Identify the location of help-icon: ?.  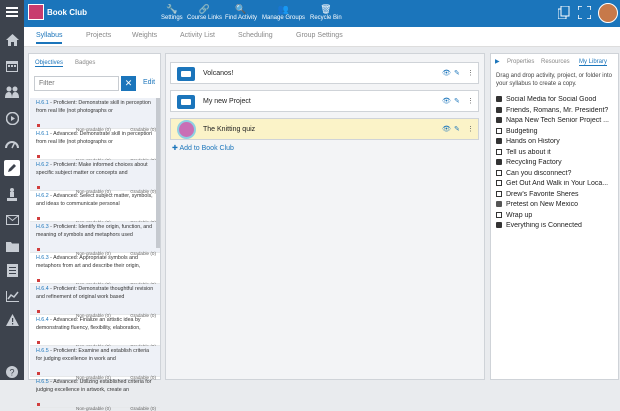
(12, 372).